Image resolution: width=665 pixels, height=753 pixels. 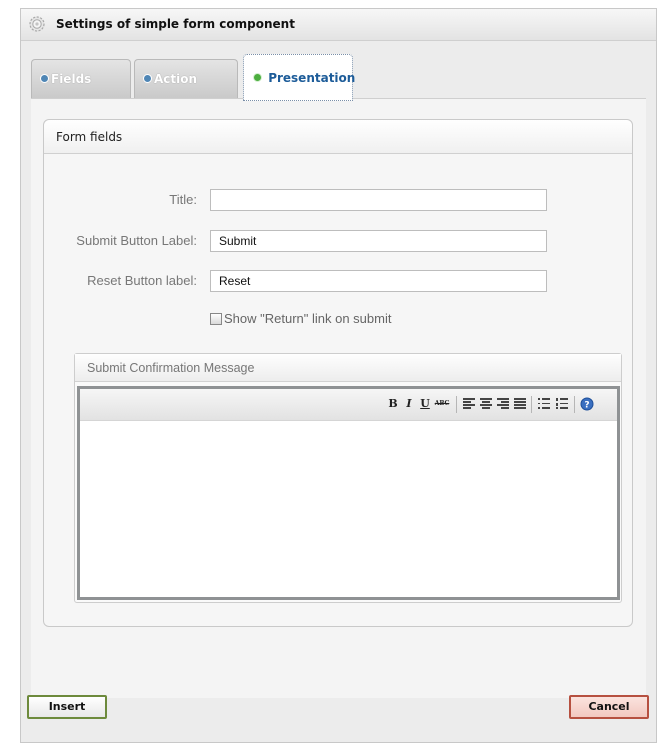 What do you see at coordinates (71, 79) in the screenshot?
I see `tab-fields-label: Fields` at bounding box center [71, 79].